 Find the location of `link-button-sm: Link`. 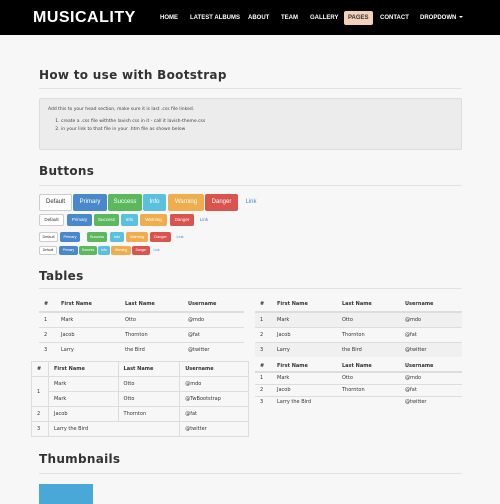

link-button-sm: Link is located at coordinates (180, 237).